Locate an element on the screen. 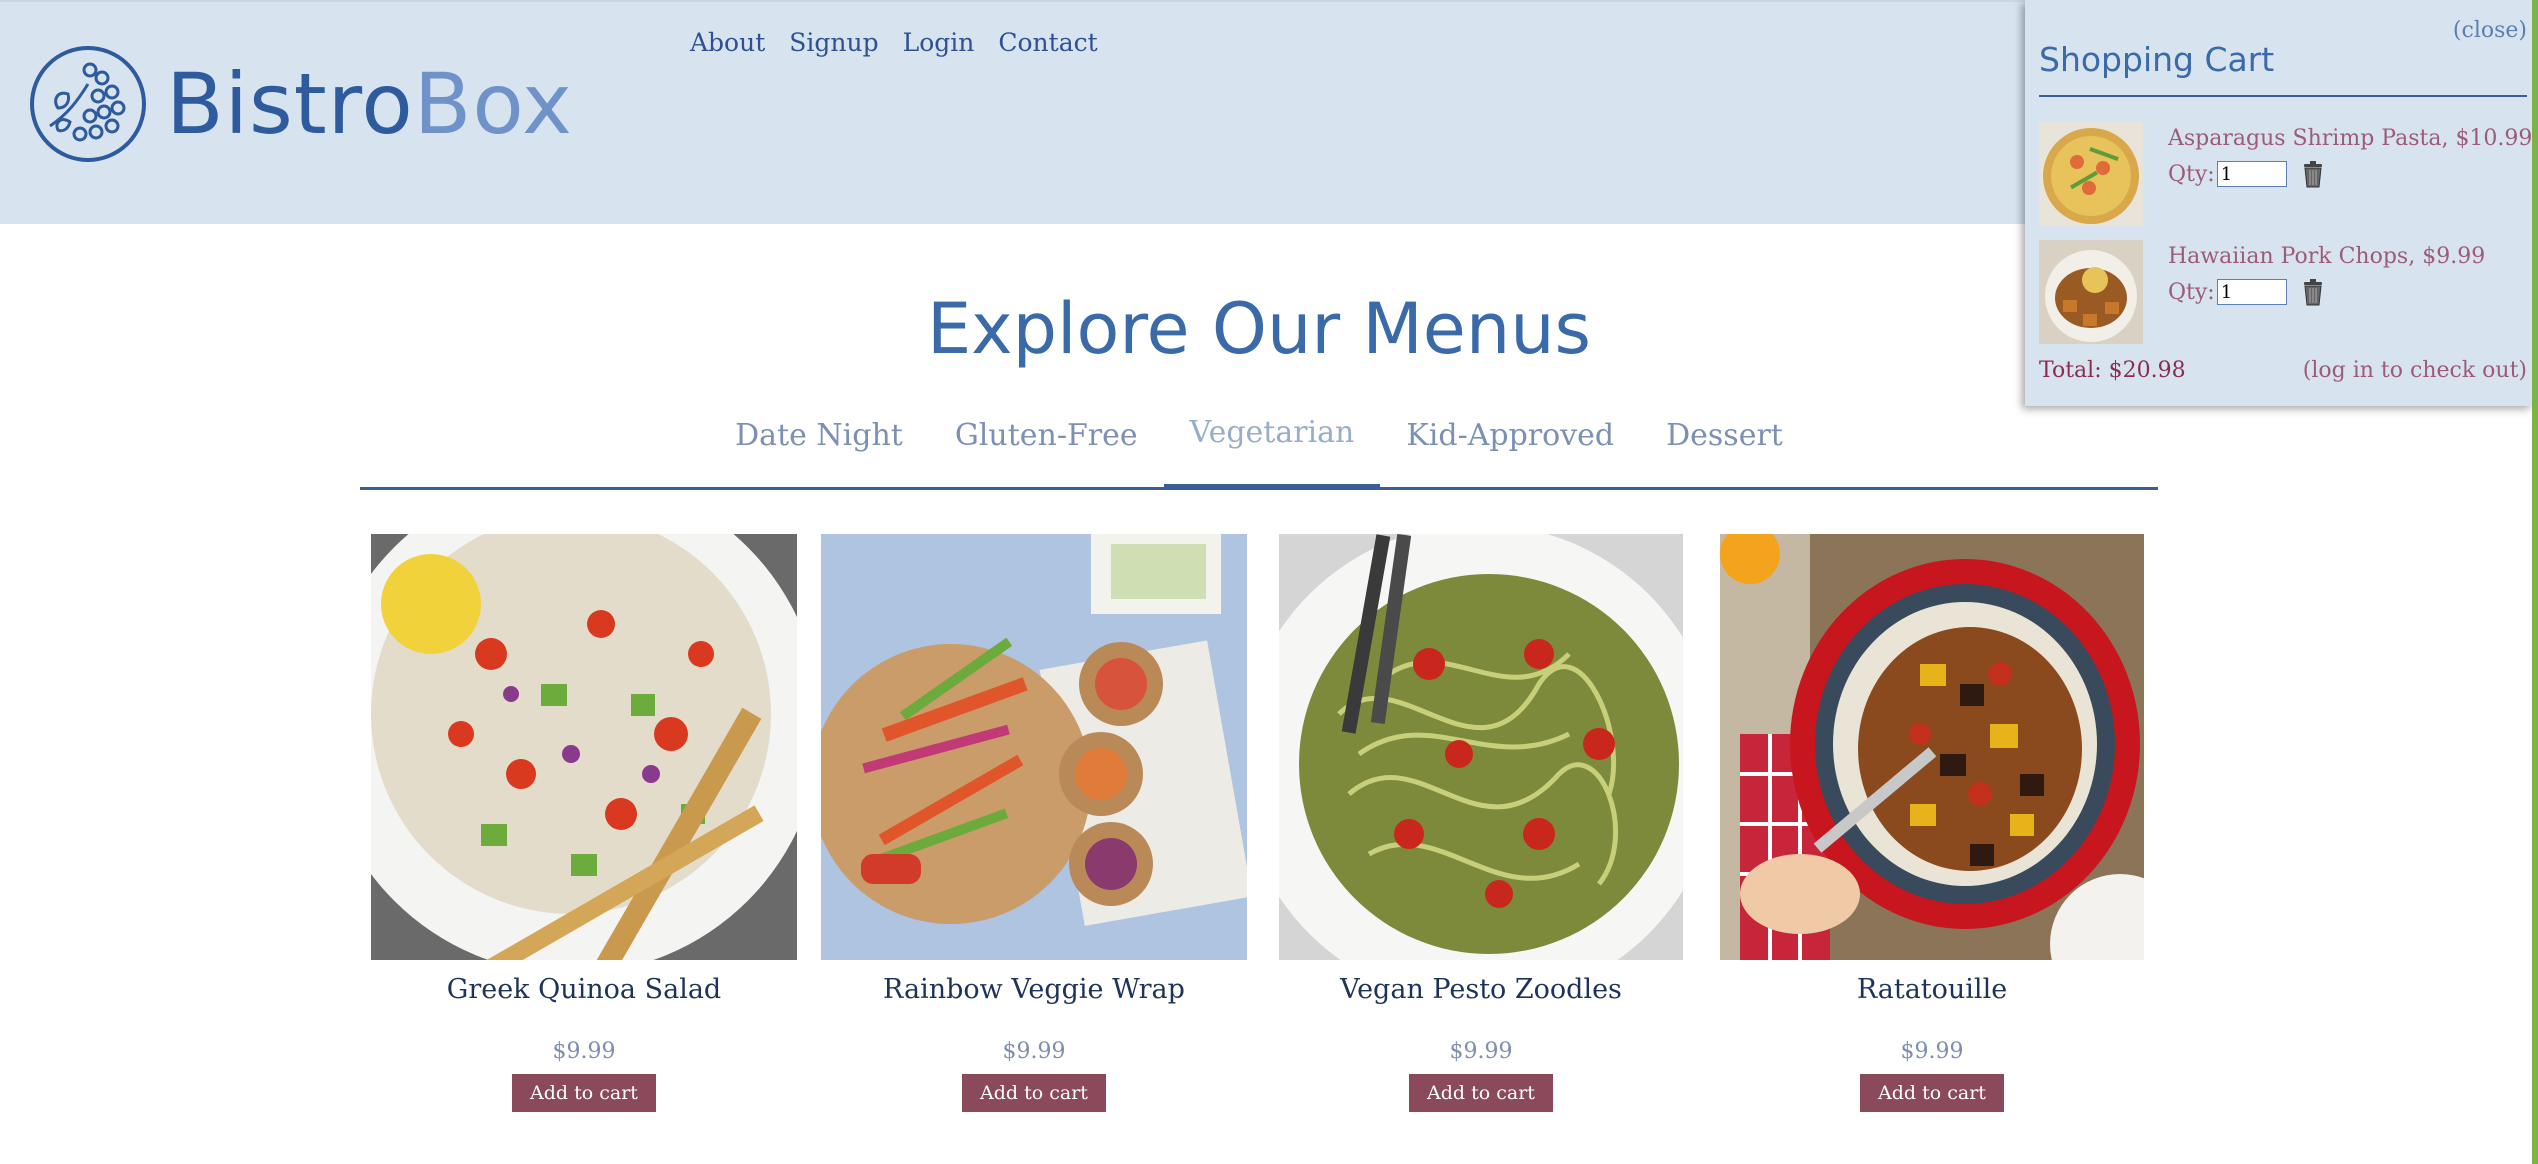 This screenshot has height=1164, width=2538. cart-title: Shopping Cart is located at coordinates (2157, 59).